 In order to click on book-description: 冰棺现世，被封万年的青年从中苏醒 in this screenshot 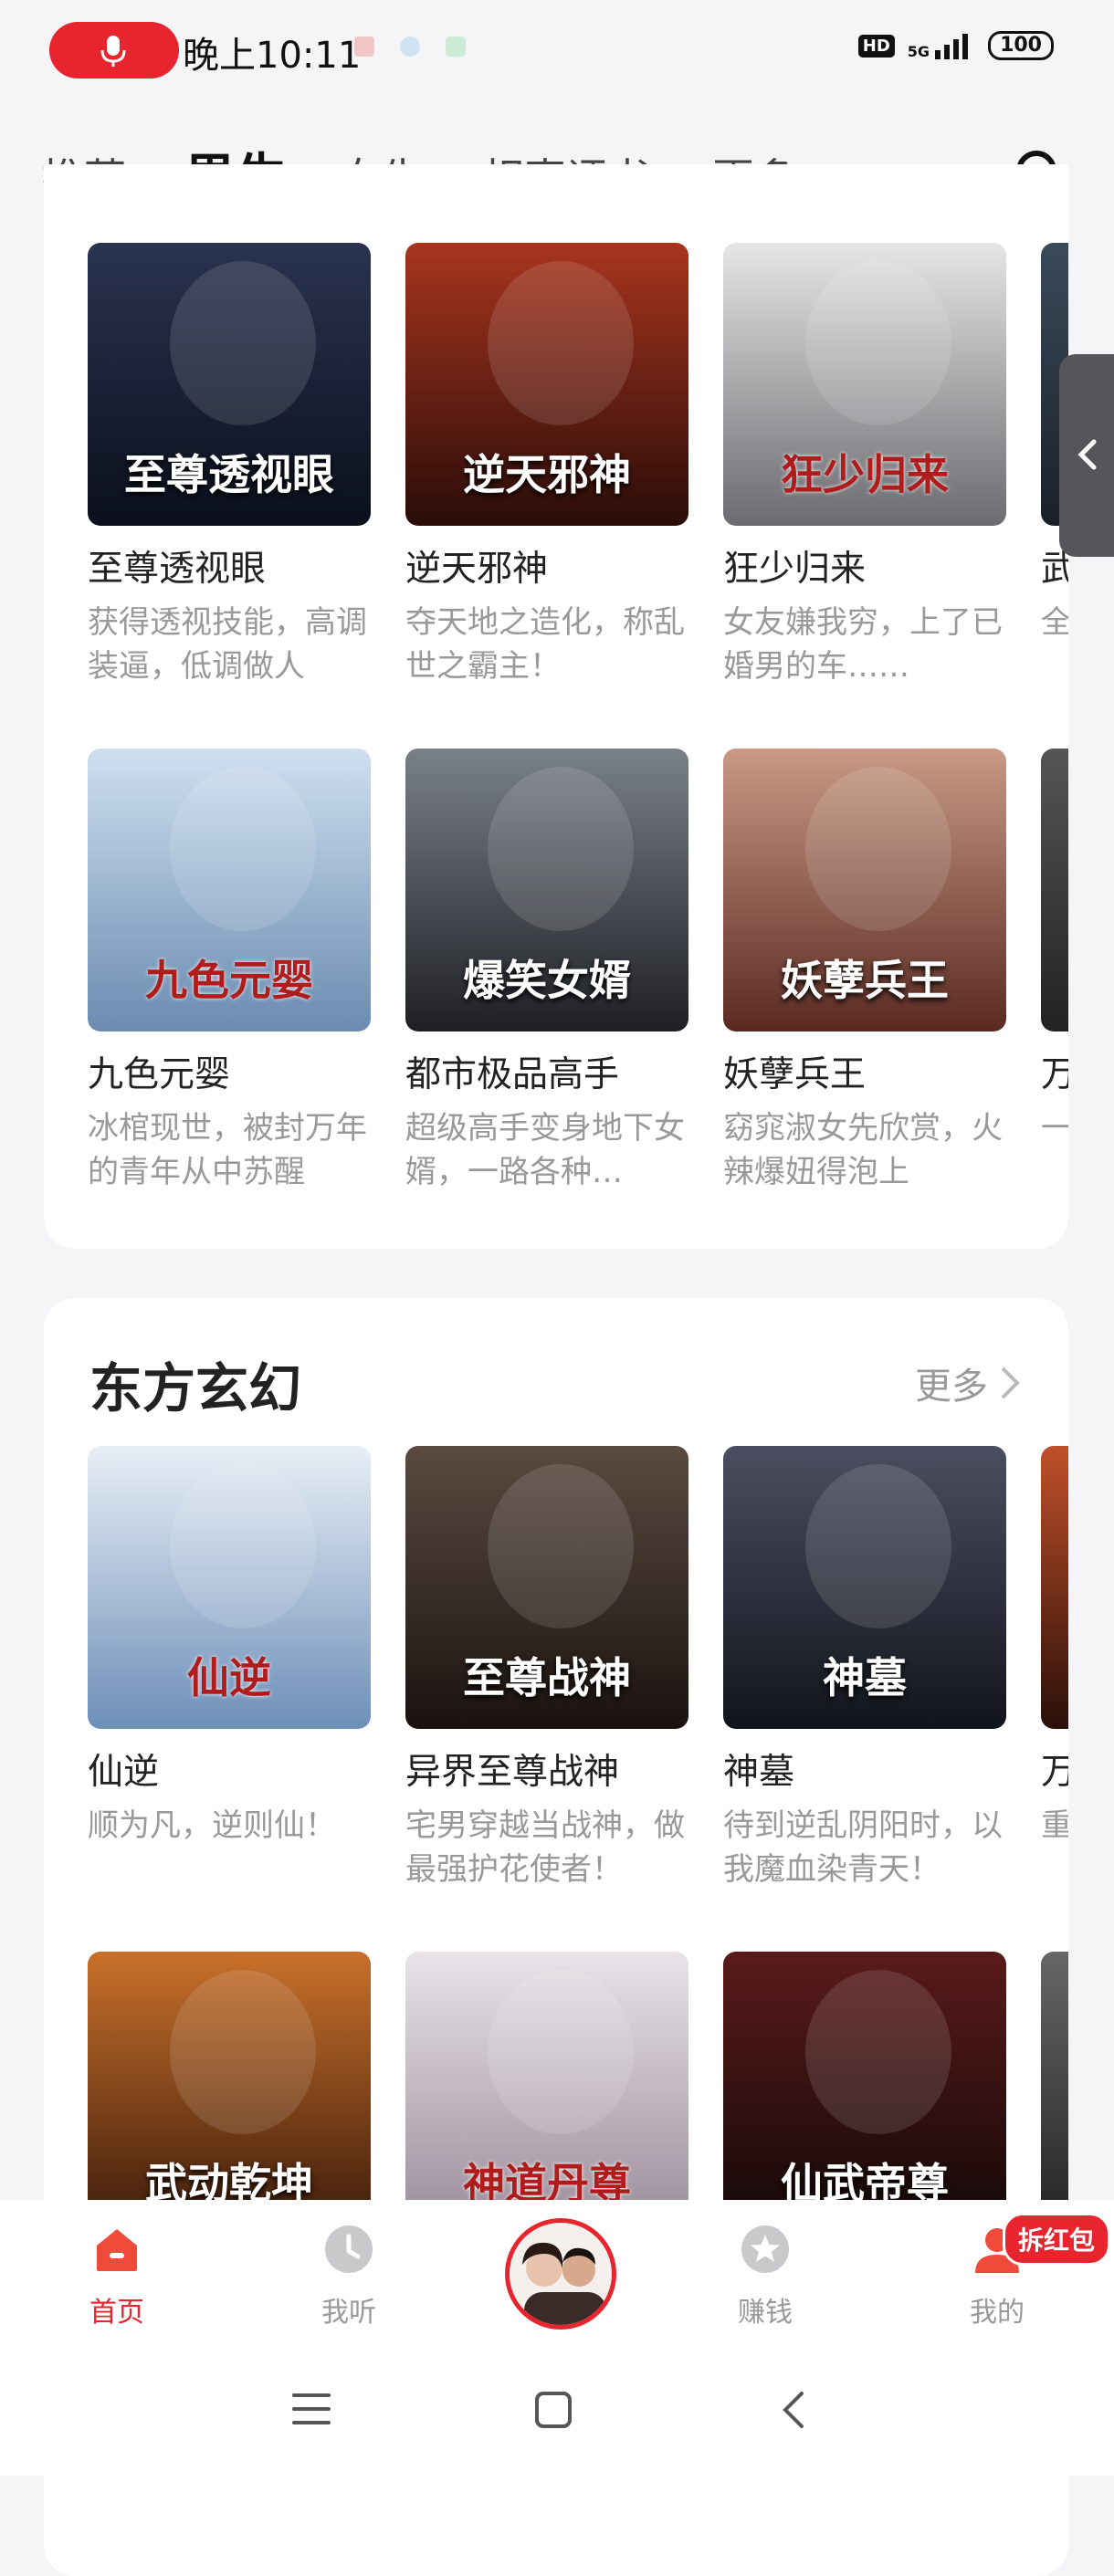, I will do `click(227, 1150)`.